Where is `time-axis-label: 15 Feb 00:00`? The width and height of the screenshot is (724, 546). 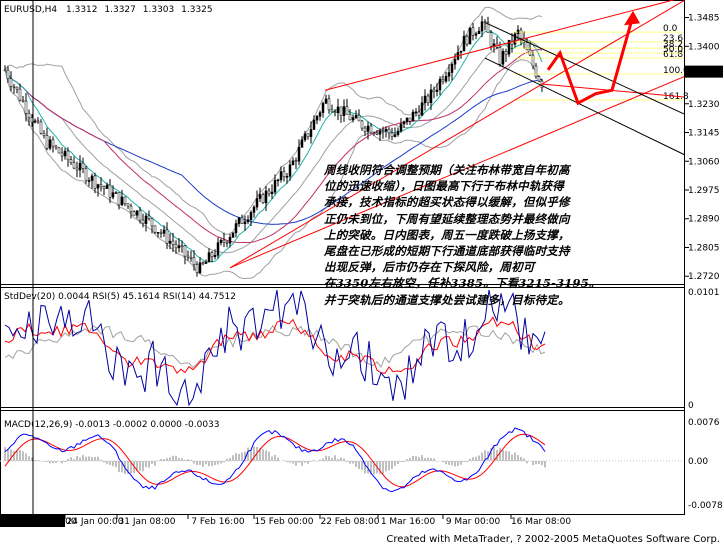 time-axis-label: 15 Feb 00:00 is located at coordinates (283, 522).